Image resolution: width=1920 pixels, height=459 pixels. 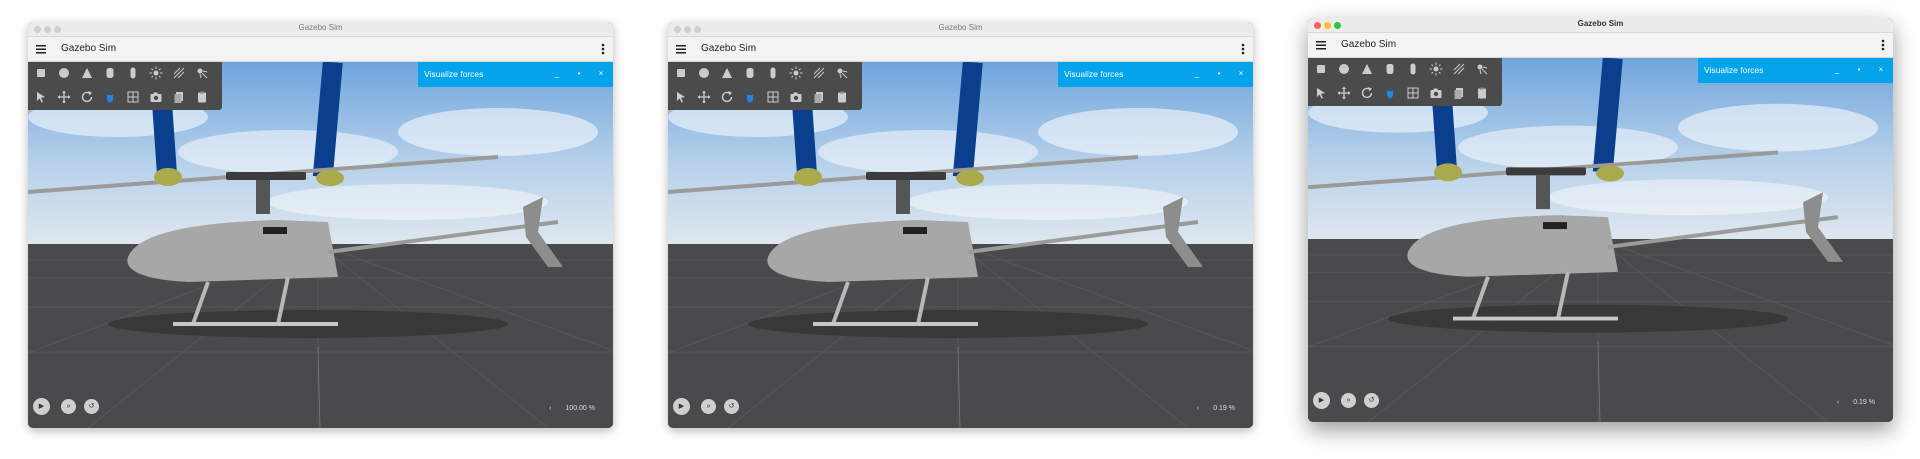 I want to click on real-time-factor: ‹ 100.00 %, so click(x=572, y=408).